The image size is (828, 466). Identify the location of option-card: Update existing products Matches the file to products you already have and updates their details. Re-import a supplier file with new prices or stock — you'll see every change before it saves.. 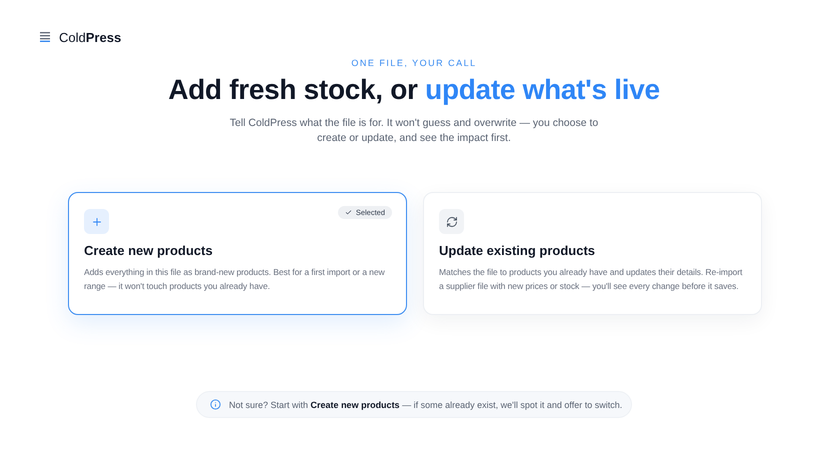
(592, 253).